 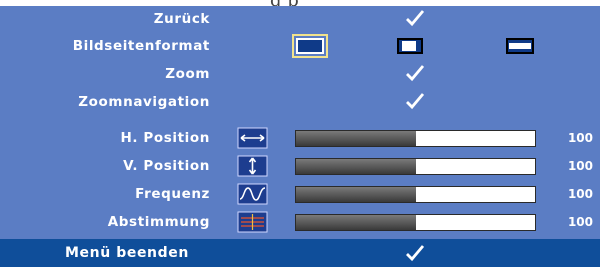 I want to click on menu-row-h-position: H. Position 100, so click(x=300, y=138).